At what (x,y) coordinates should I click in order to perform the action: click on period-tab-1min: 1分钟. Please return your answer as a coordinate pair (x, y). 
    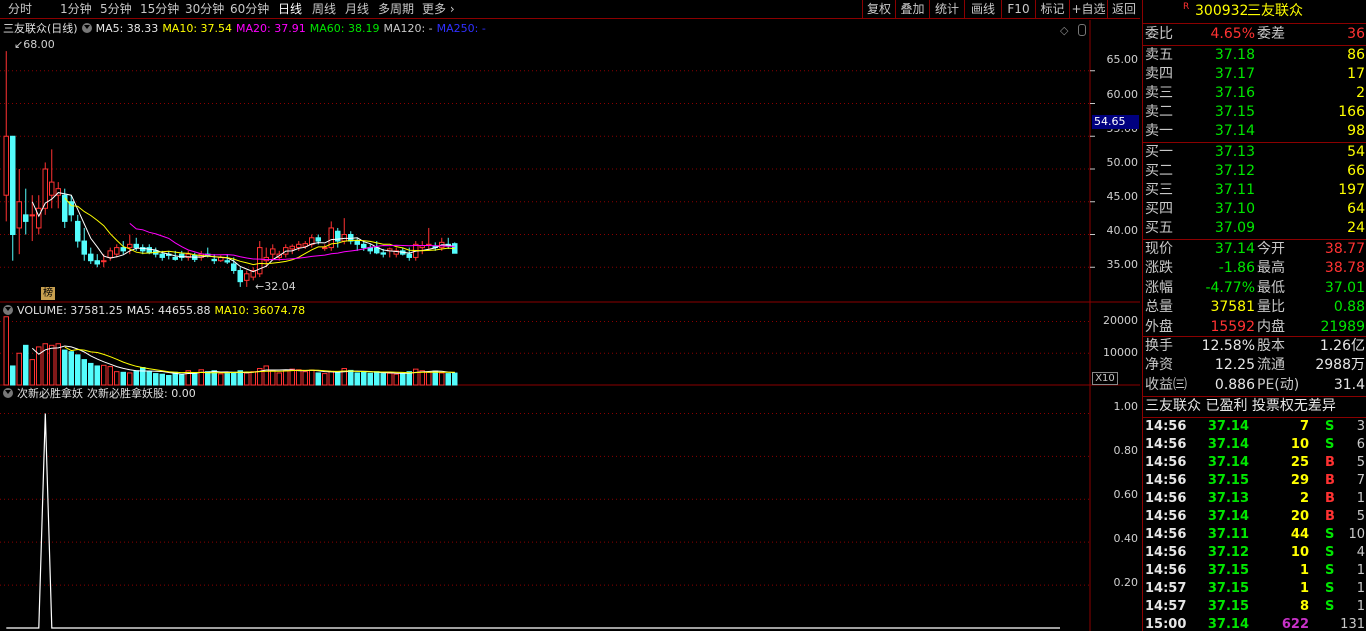
    Looking at the image, I should click on (76, 9).